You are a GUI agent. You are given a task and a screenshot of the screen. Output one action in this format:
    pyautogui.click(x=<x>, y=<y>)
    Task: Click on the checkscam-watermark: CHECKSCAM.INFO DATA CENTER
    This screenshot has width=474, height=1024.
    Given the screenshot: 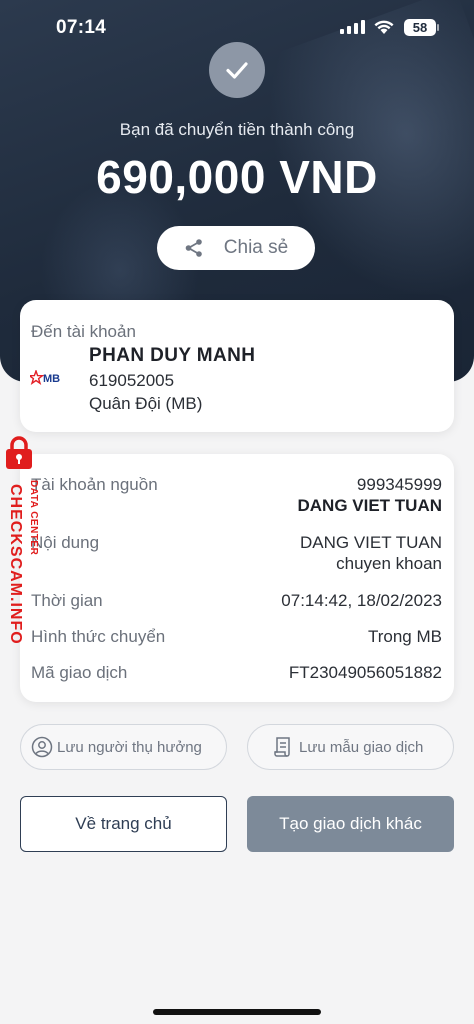 What is the action you would take?
    pyautogui.click(x=24, y=551)
    